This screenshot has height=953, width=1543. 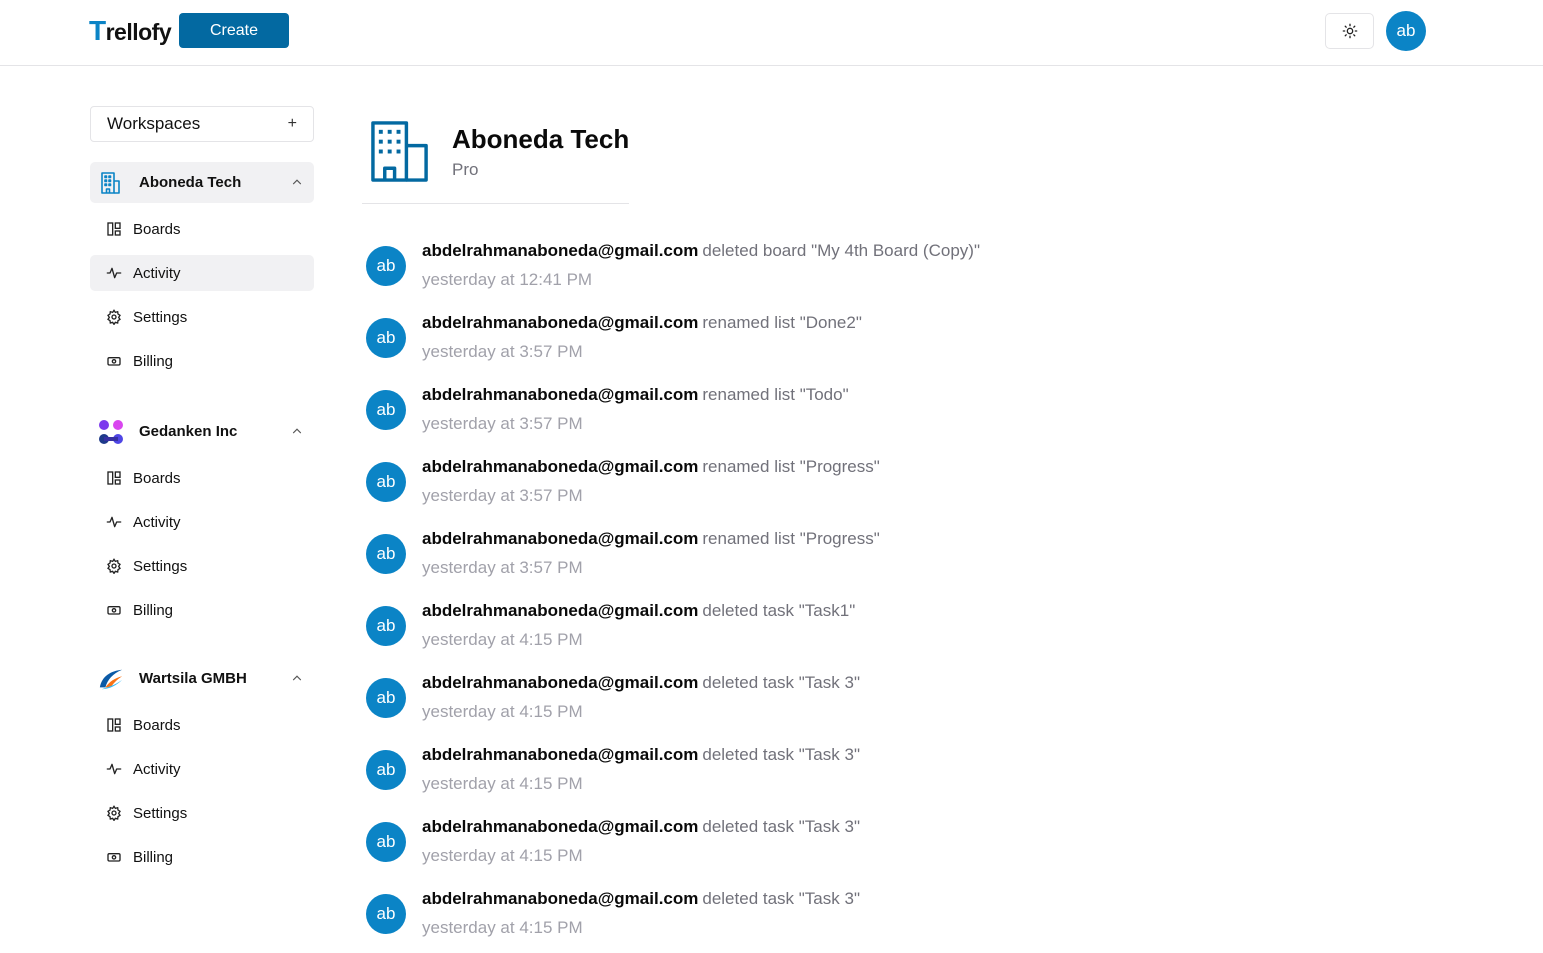 I want to click on activity-action: renamed list "Done2", so click(x=782, y=322).